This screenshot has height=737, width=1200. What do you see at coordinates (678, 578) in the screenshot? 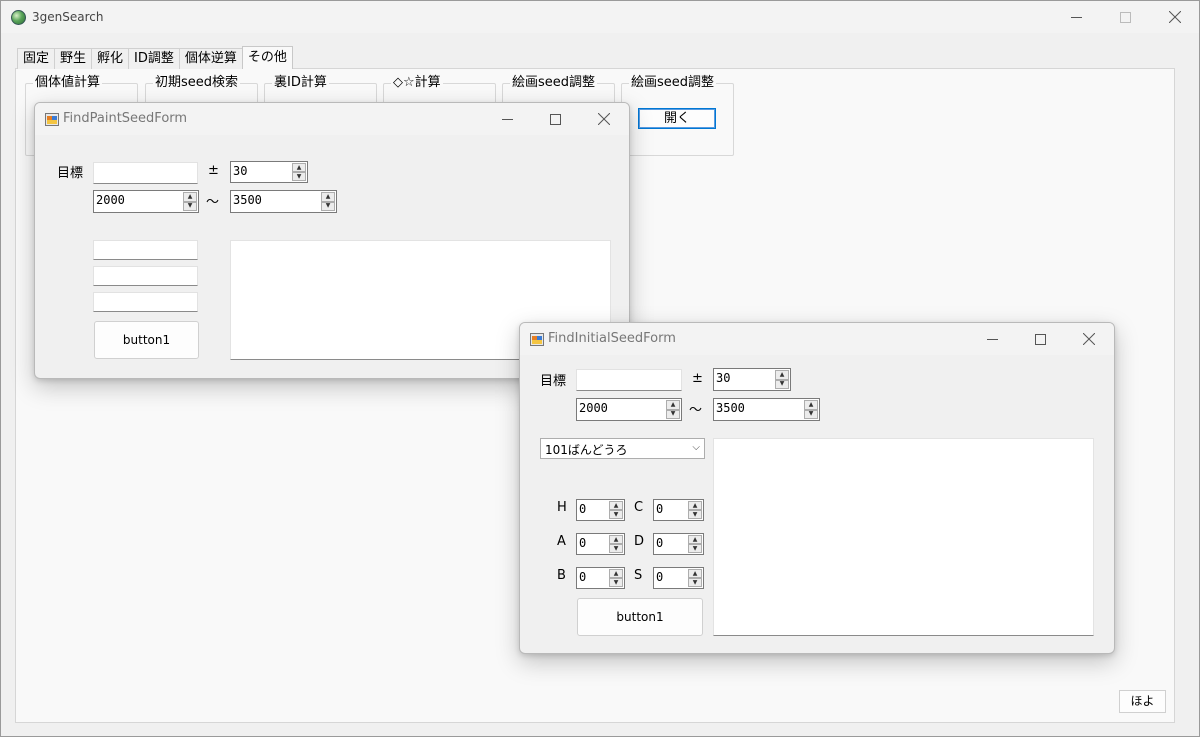
I see `stat-s-stepper: 0 ▲ ▼` at bounding box center [678, 578].